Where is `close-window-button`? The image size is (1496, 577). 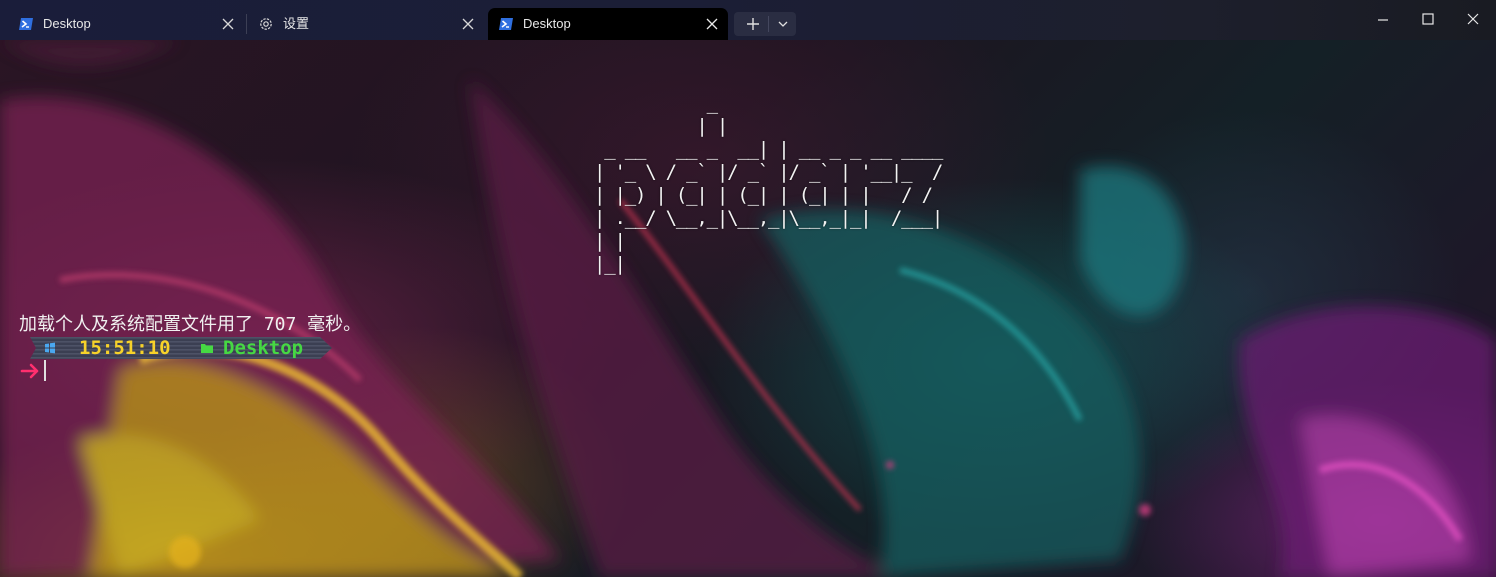 close-window-button is located at coordinates (1473, 20).